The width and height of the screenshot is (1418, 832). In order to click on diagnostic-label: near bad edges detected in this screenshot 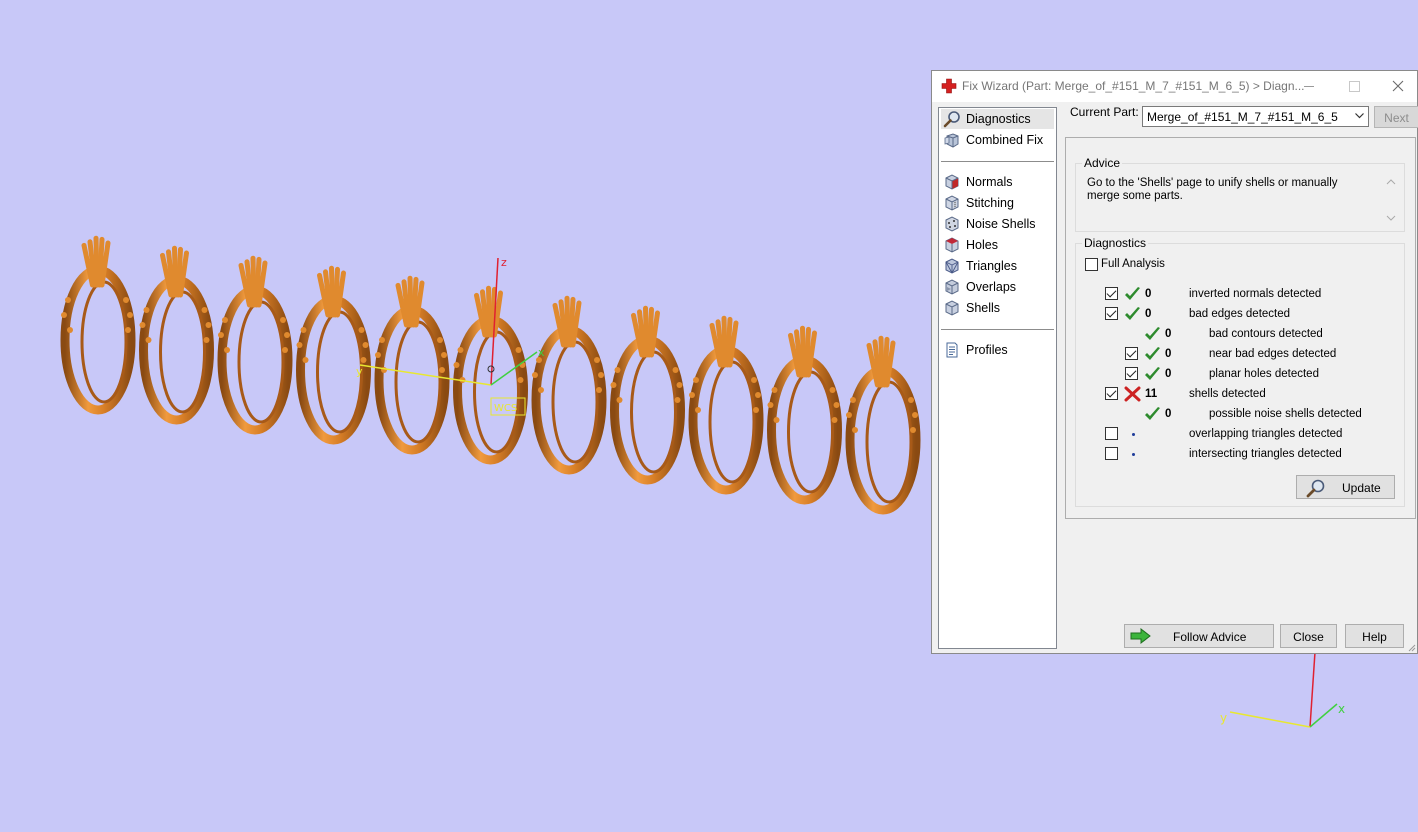, I will do `click(1273, 354)`.